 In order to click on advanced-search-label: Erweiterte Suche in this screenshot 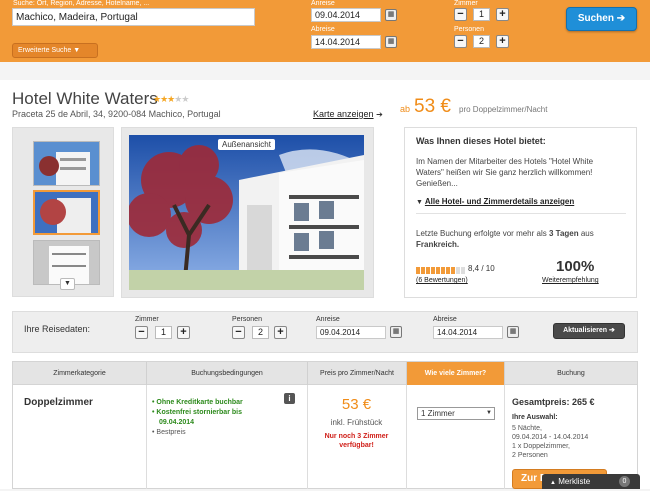, I will do `click(45, 50)`.